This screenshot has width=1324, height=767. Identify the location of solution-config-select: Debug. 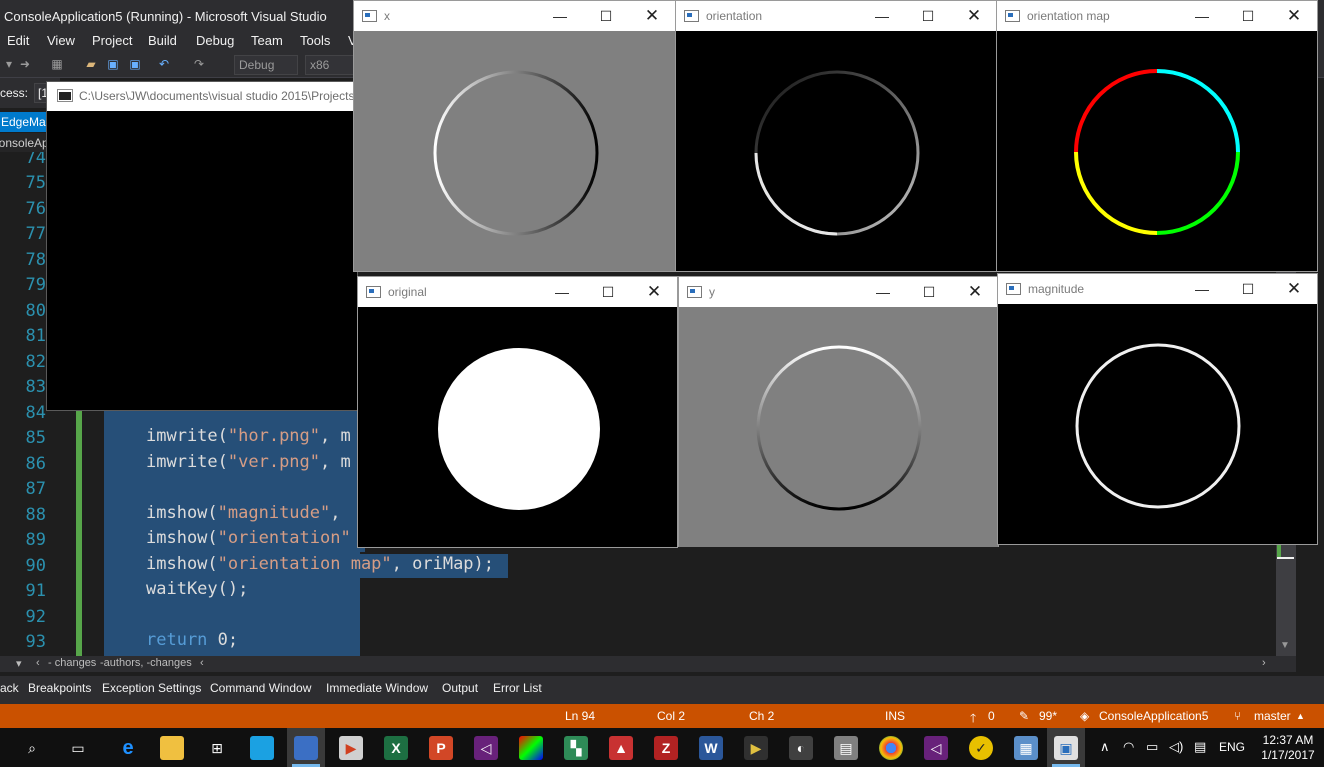
(266, 65).